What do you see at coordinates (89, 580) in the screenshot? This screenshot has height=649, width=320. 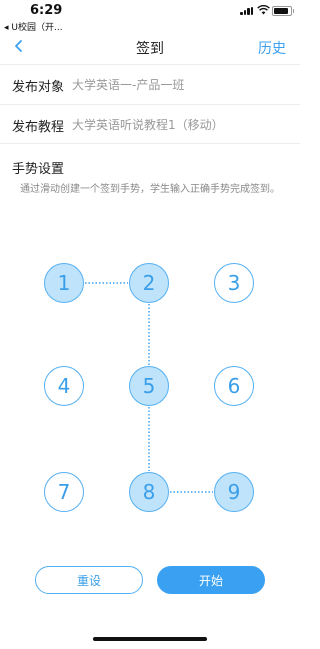 I see `reset-button: 重设` at bounding box center [89, 580].